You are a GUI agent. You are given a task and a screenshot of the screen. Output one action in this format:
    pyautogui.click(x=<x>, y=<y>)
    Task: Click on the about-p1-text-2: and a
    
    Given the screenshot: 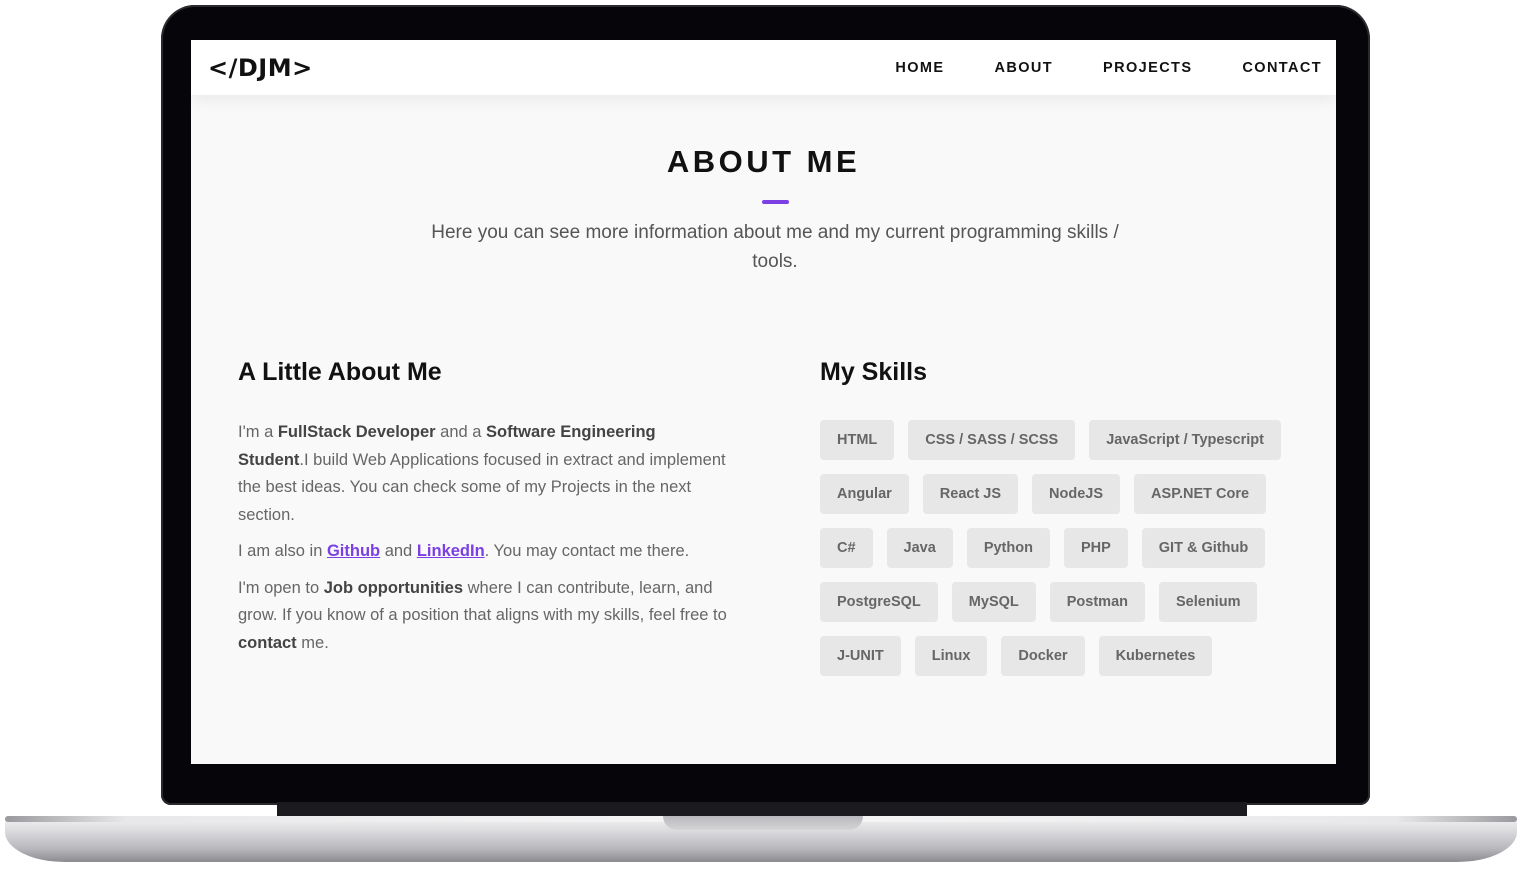 What is the action you would take?
    pyautogui.click(x=461, y=432)
    